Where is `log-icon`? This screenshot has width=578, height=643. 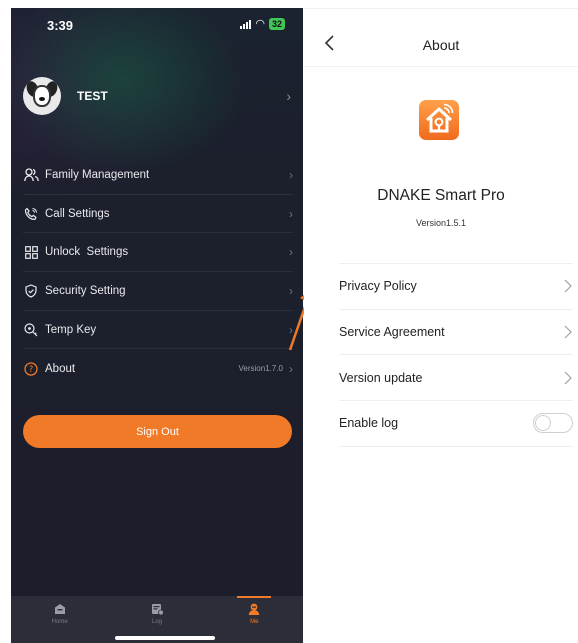
log-icon is located at coordinates (157, 610).